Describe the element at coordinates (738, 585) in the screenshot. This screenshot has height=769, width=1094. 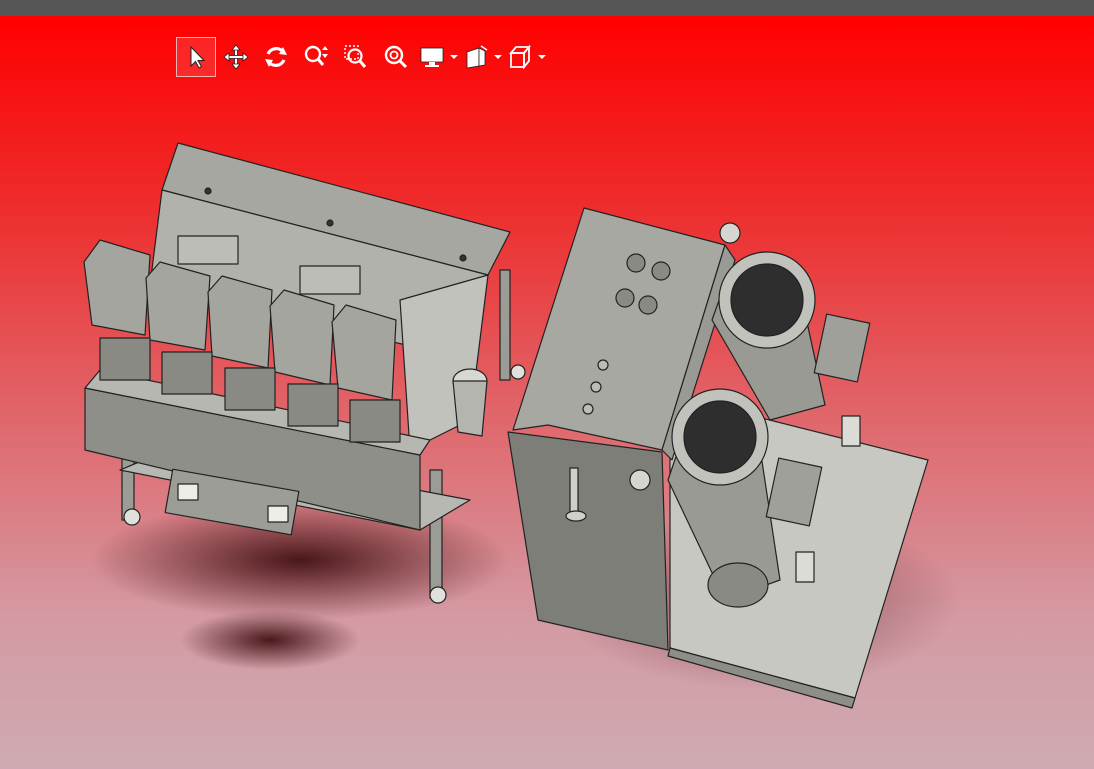
I see `pump` at that location.